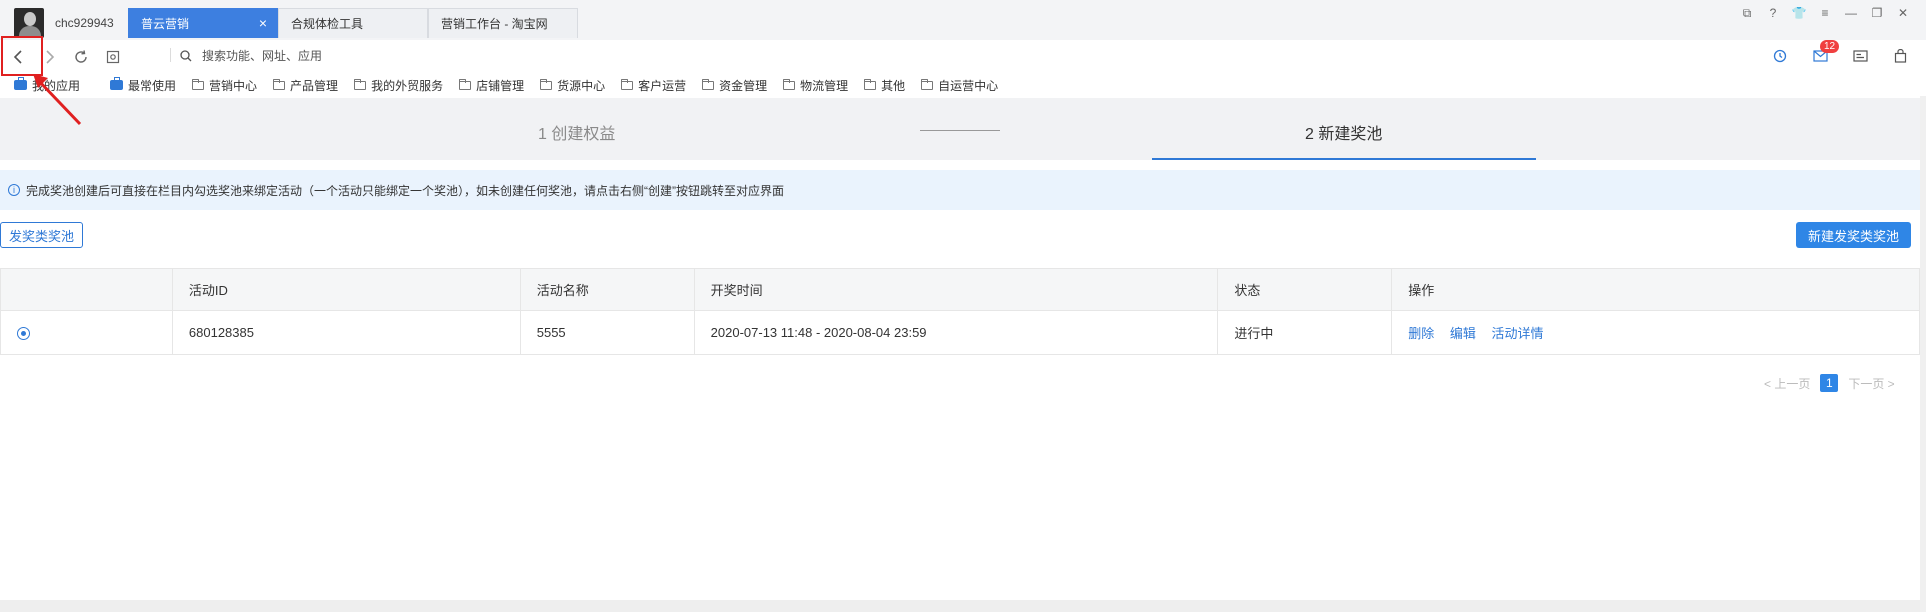 The height and width of the screenshot is (612, 1926). Describe the element at coordinates (398, 85) in the screenshot. I see `bookmark-foreign-trade: 我的外贸服务` at that location.